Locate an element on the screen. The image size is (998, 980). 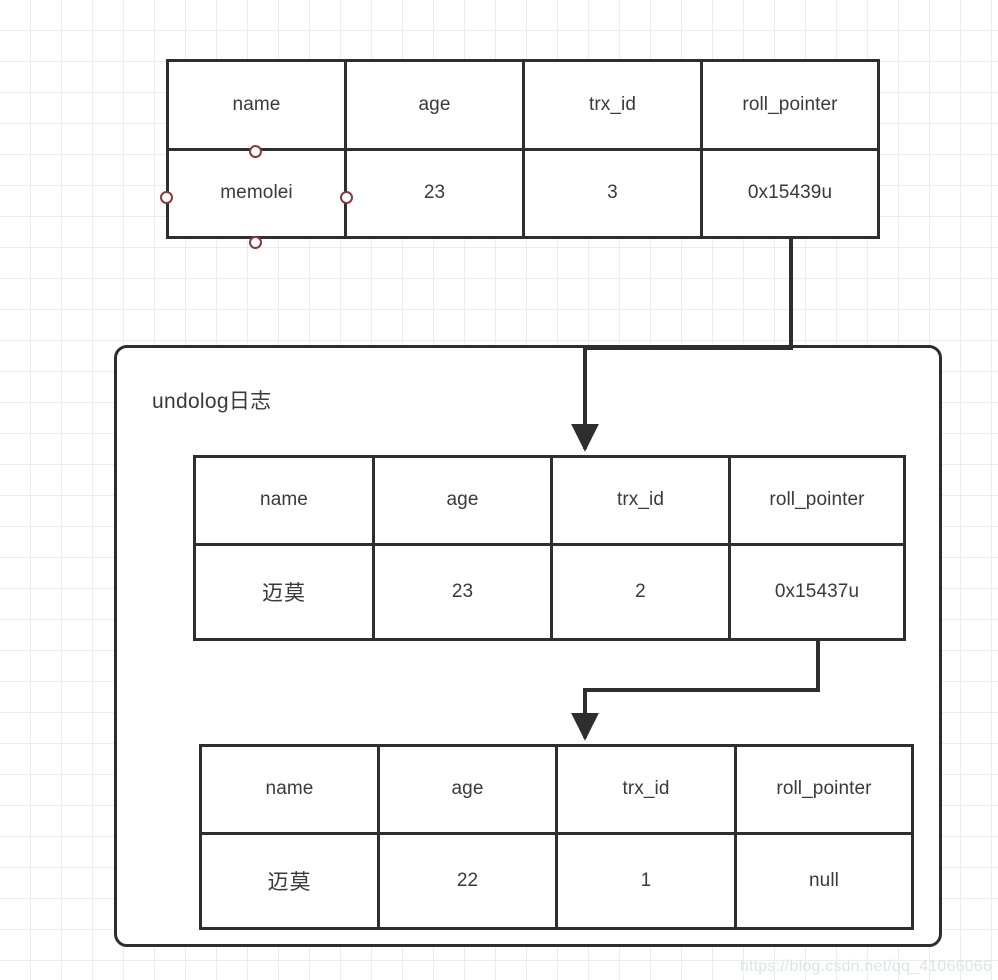
record-table-value-row: memolei 23 3 0x15439u is located at coordinates (523, 193).